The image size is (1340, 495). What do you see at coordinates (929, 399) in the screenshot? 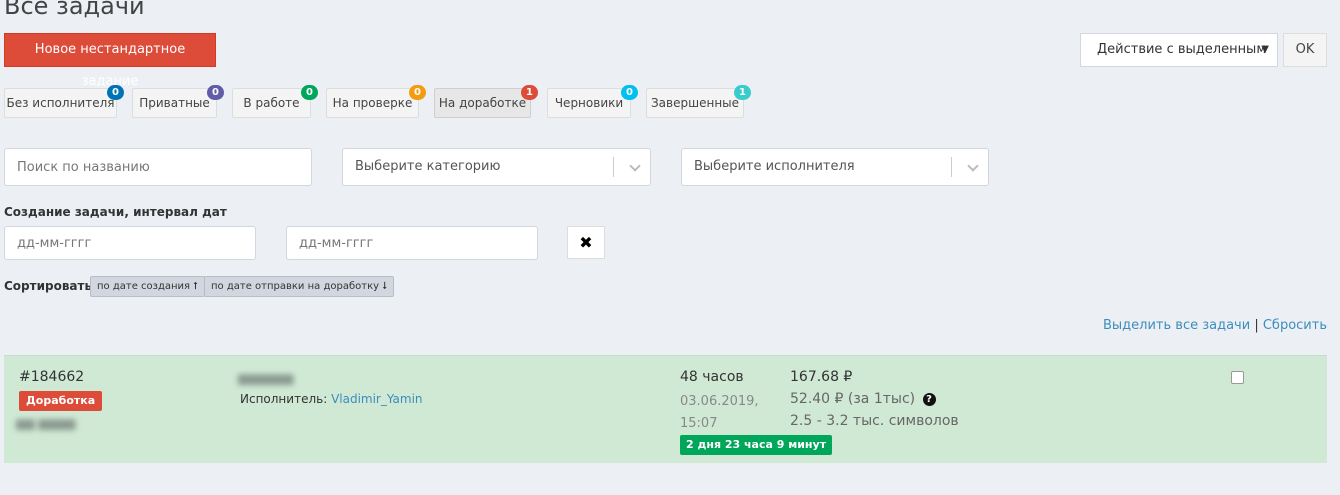
I see `question-icon: ?` at bounding box center [929, 399].